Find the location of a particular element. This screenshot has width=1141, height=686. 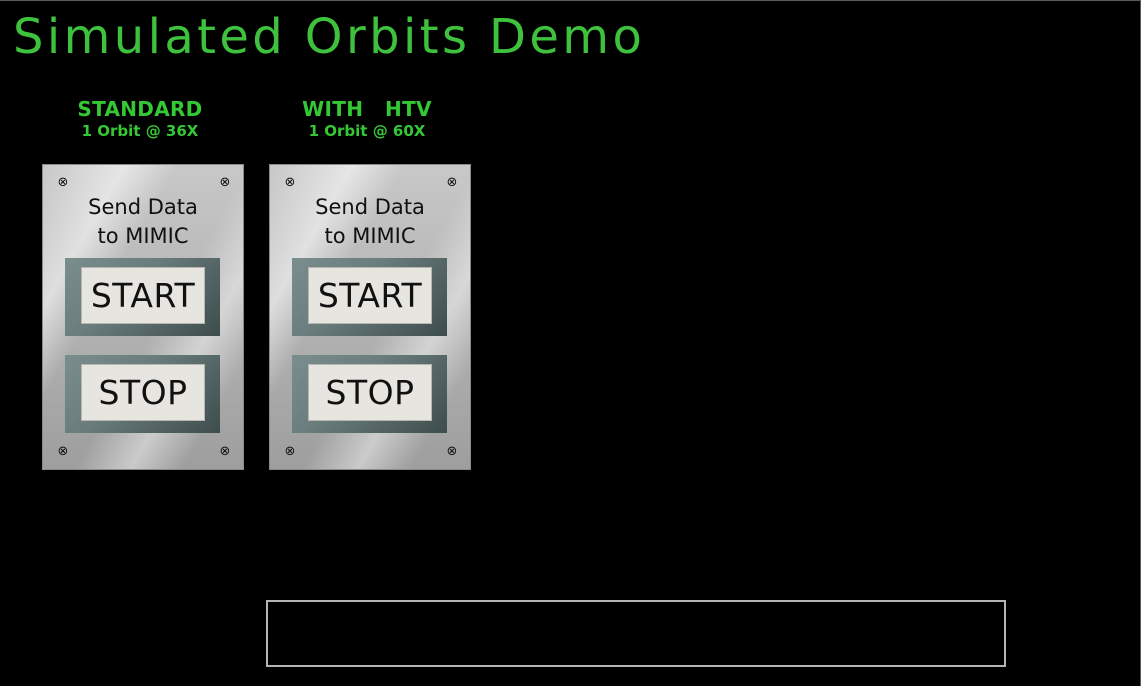

panel-heading-rate: 1 Orbit @ 36X is located at coordinates (140, 131).